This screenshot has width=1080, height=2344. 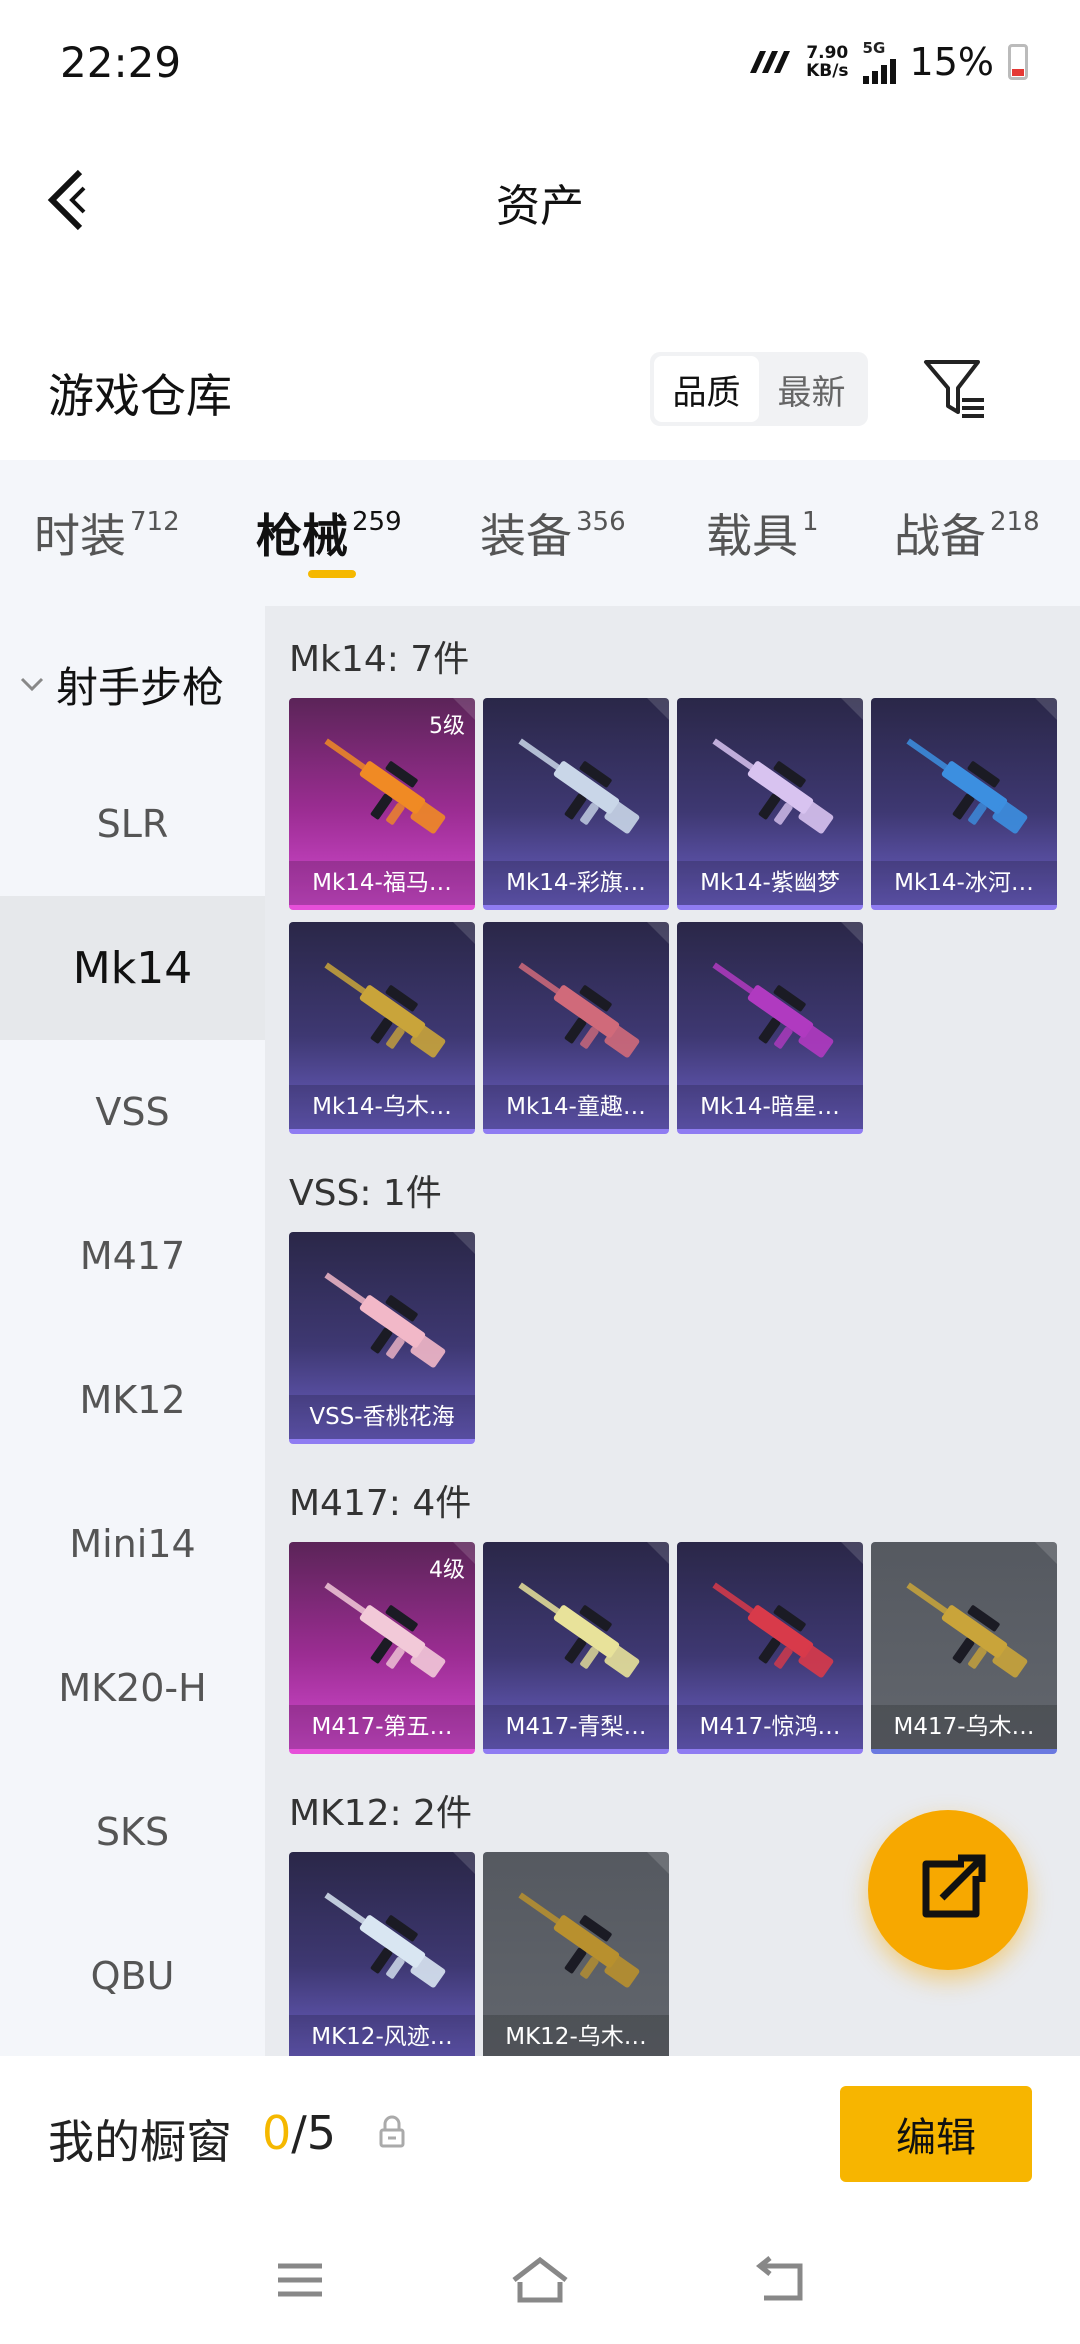 I want to click on sidebar-item-qbu: QBU, so click(x=132, y=1976).